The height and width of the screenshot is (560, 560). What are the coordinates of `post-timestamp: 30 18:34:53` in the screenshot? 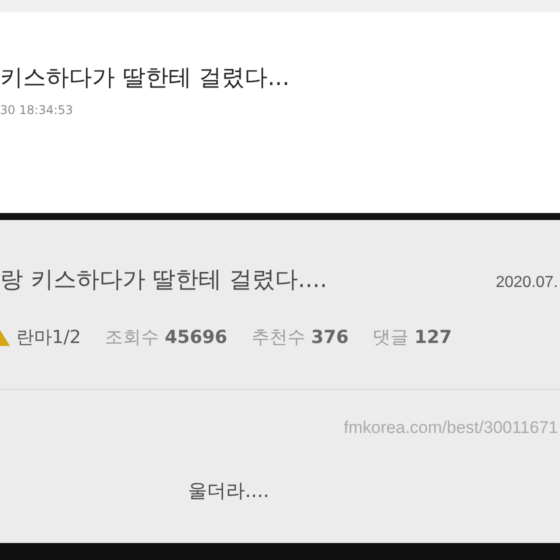 It's located at (37, 110).